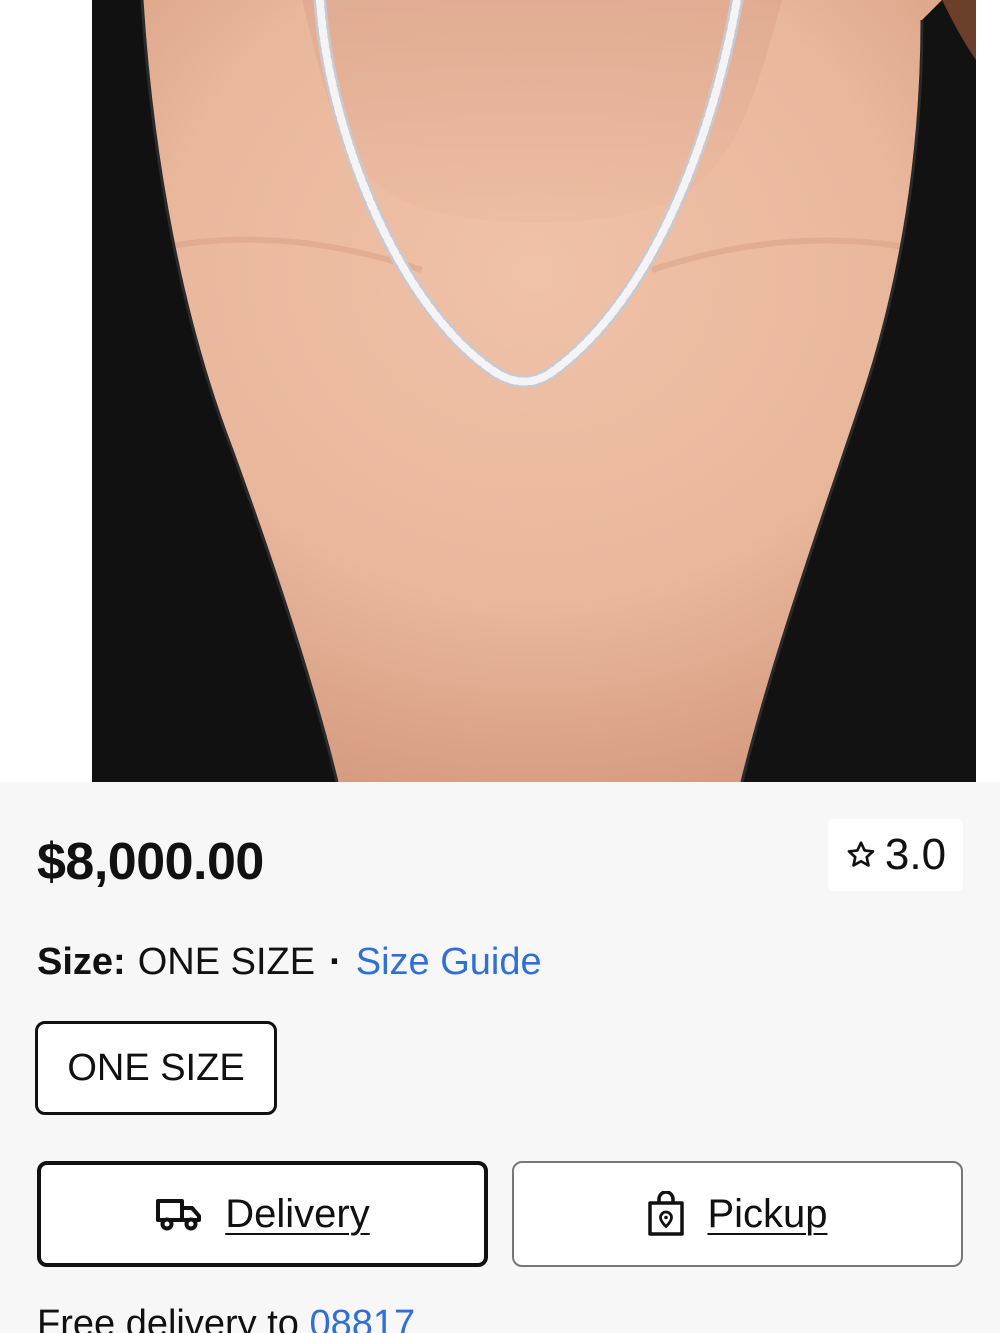  I want to click on product-price: $8,000.00, so click(150, 862).